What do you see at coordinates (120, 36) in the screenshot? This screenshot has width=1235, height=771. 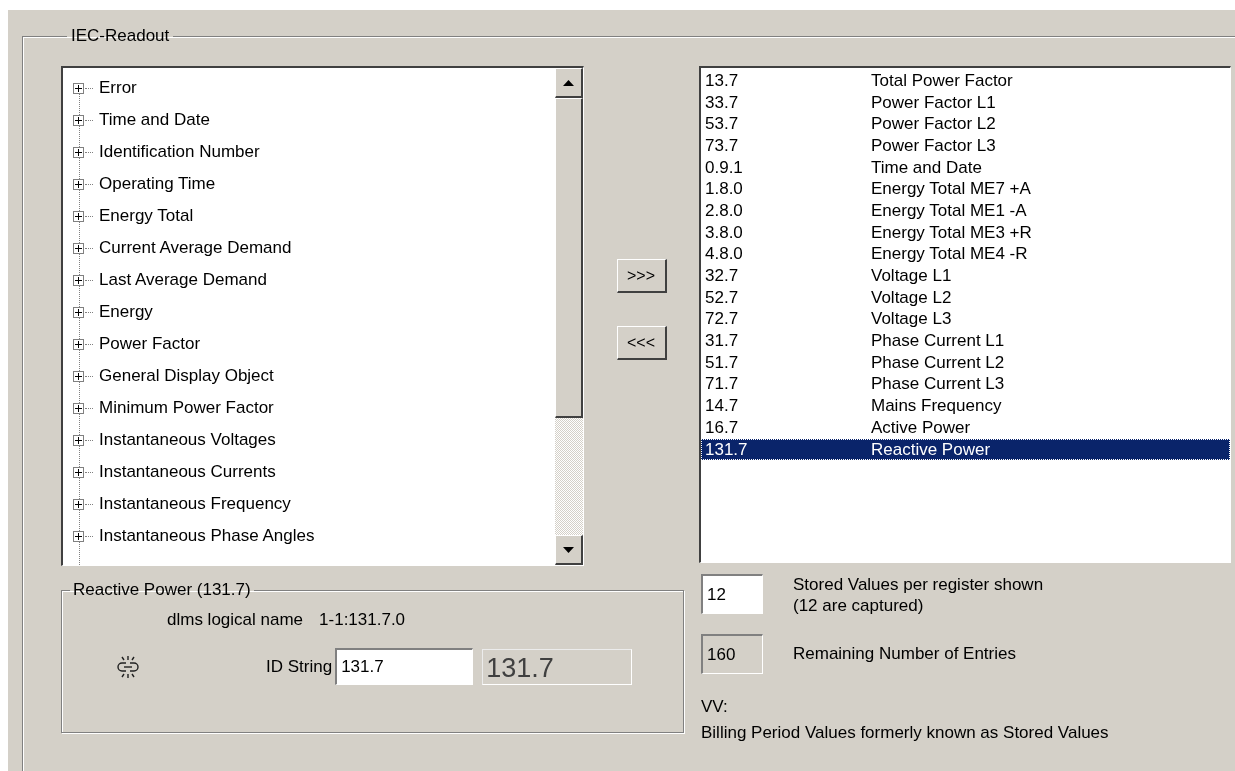 I see `group-title: IEC-Readout` at bounding box center [120, 36].